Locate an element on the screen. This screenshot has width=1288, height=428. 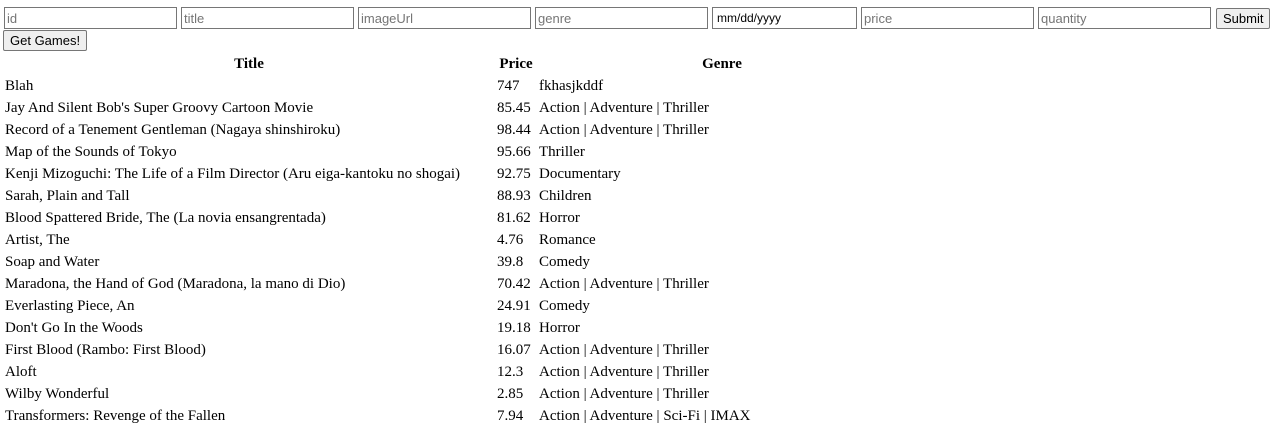
game-price-cell: 7.94 is located at coordinates (510, 416).